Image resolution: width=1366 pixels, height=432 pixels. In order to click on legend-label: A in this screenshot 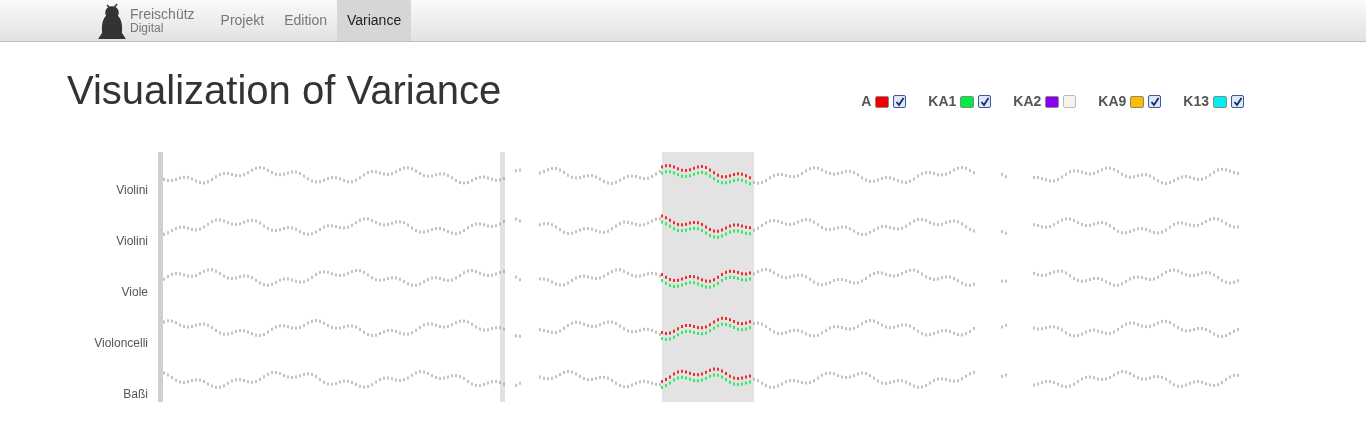, I will do `click(866, 101)`.